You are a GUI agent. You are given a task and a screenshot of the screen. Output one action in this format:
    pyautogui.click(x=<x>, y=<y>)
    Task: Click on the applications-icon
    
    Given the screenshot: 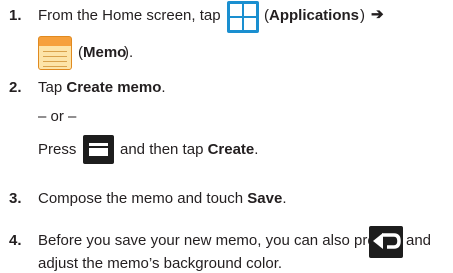 What is the action you would take?
    pyautogui.click(x=243, y=17)
    